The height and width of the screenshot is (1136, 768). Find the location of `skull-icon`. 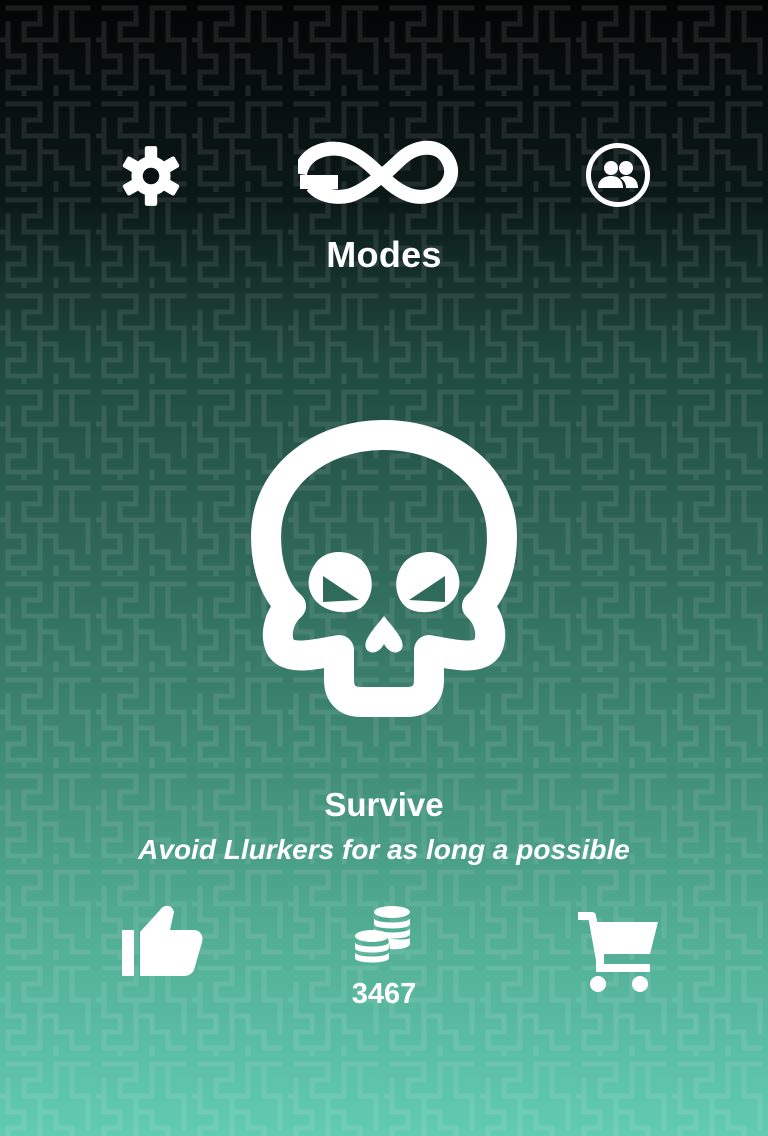

skull-icon is located at coordinates (384, 568).